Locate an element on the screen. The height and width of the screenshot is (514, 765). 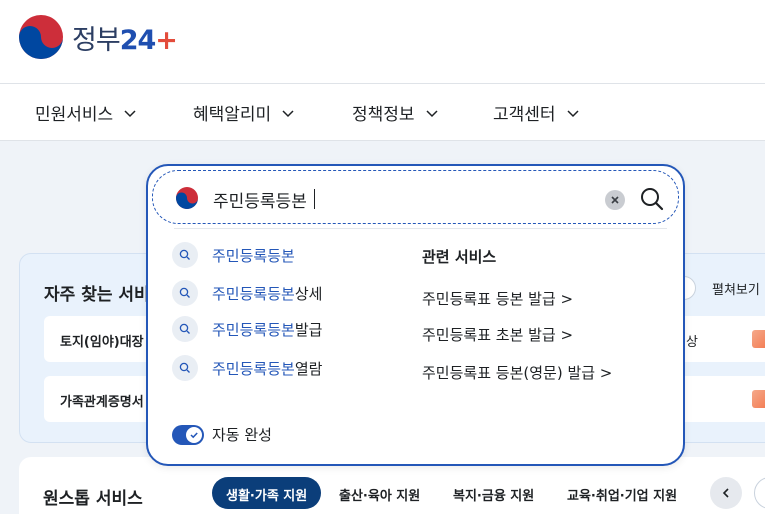
next-button is located at coordinates (759, 493).